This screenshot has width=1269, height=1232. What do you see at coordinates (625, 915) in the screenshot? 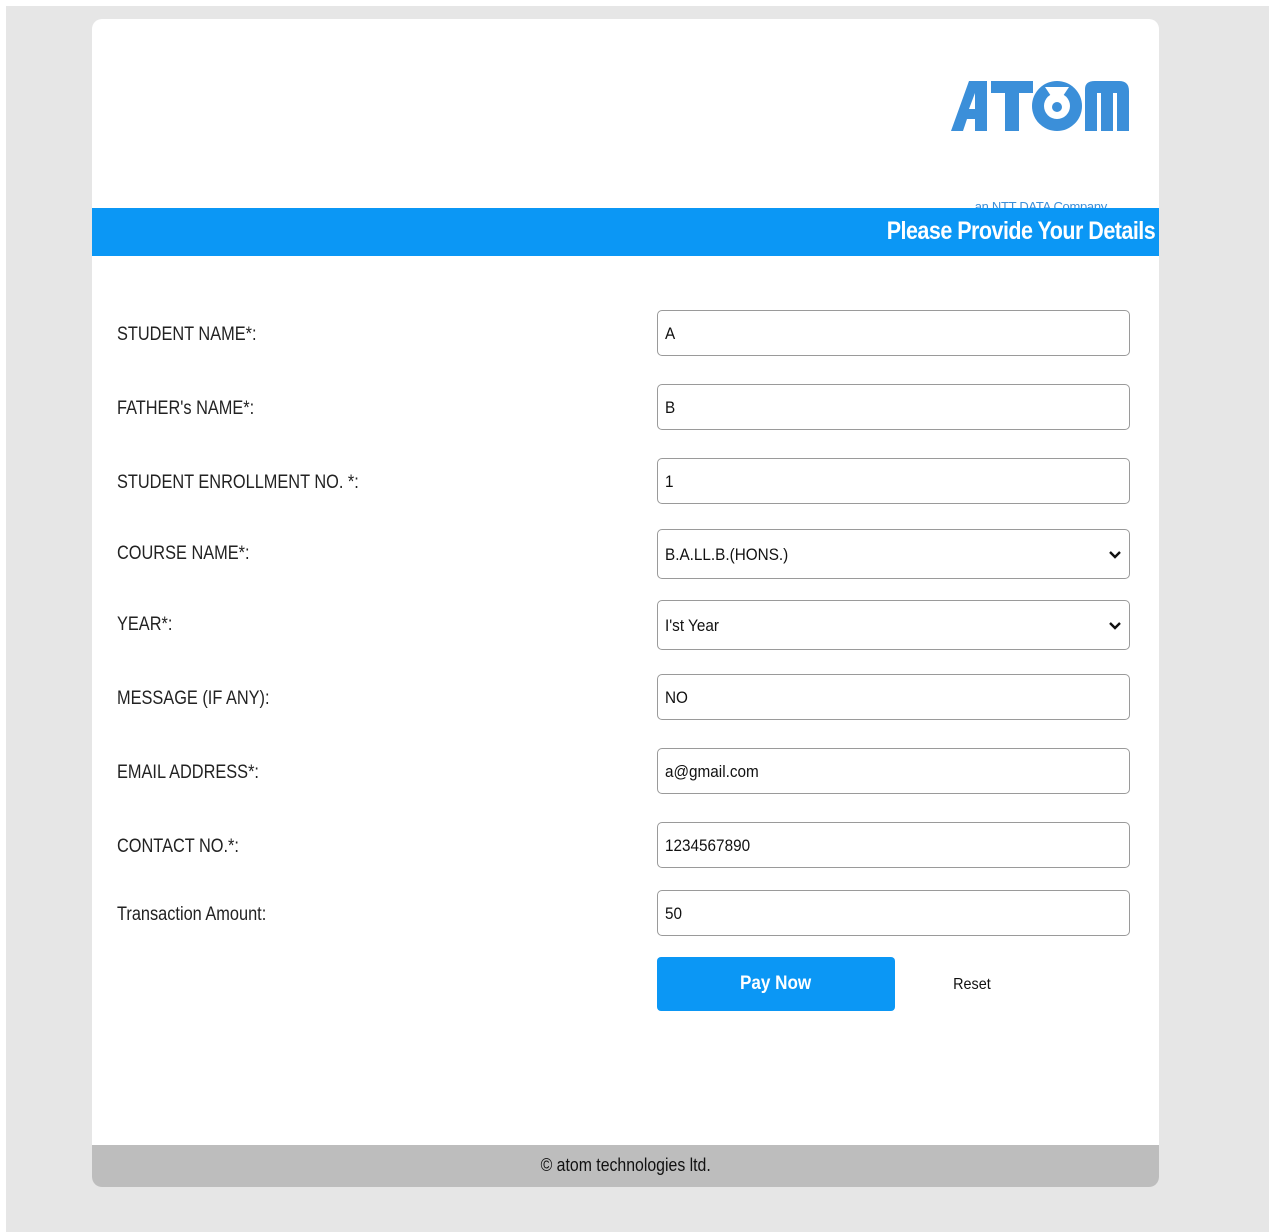
I see `form-row-transaction-amount: Transaction Amount: 50` at bounding box center [625, 915].